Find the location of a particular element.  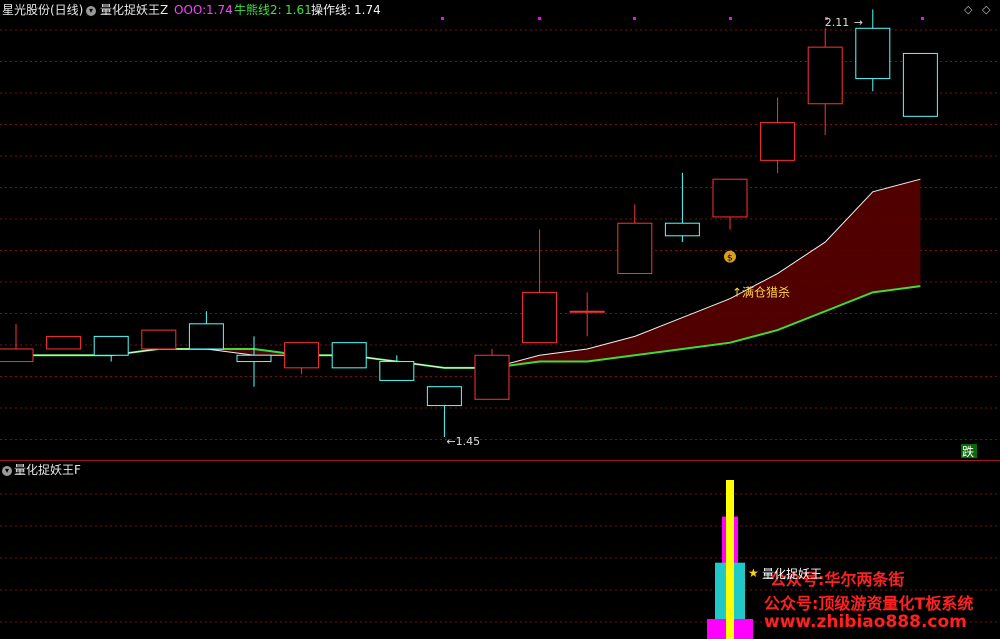

sub-legend-label: 量化捉妖王 is located at coordinates (792, 574).